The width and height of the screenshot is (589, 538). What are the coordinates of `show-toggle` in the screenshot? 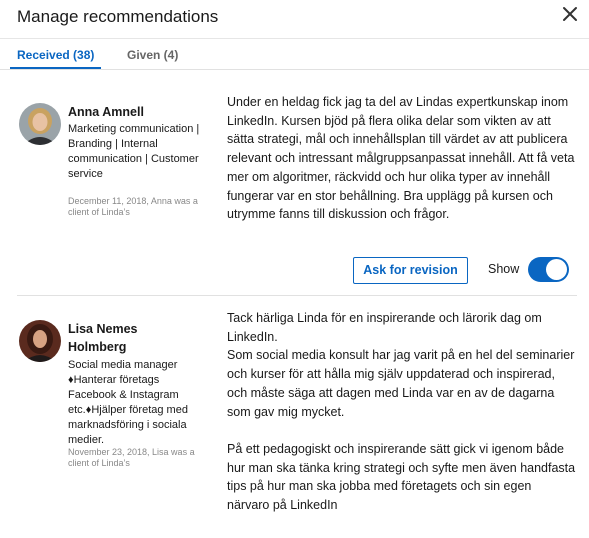 It's located at (548, 269).